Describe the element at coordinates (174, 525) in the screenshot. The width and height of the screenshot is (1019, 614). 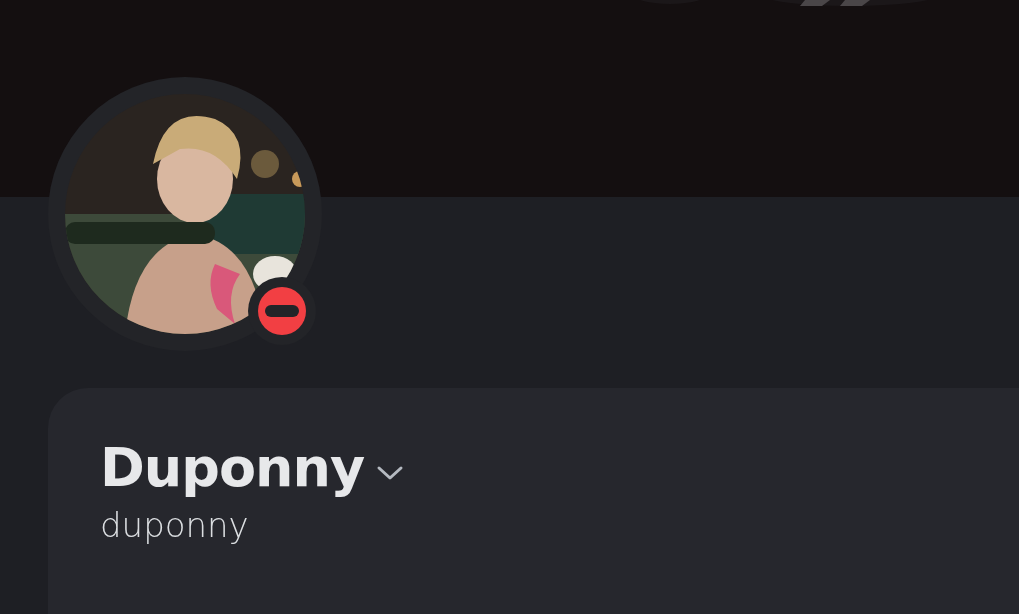
I see `username: duponny` at that location.